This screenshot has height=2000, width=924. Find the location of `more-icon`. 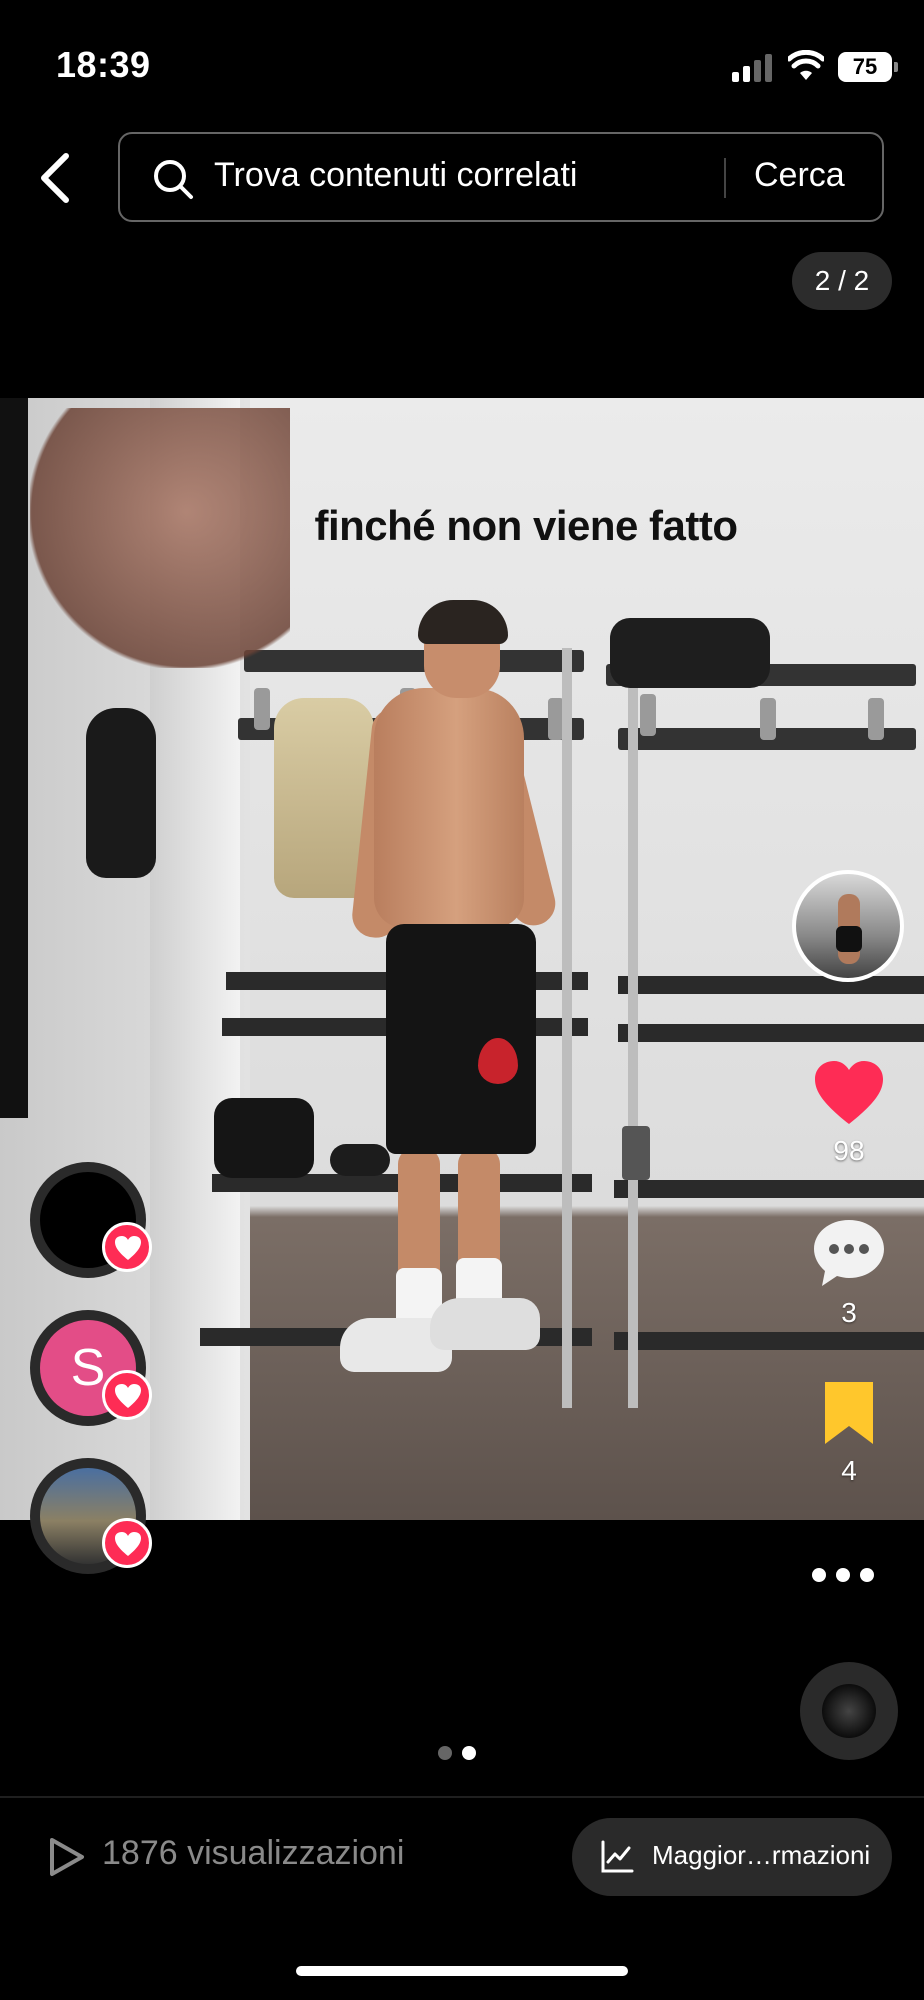

more-icon is located at coordinates (847, 1573).